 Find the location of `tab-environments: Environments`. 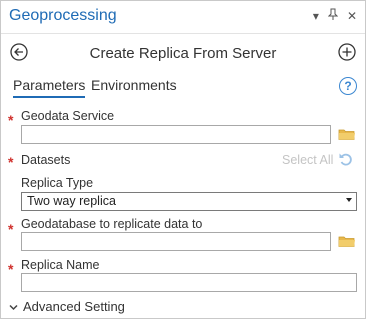

tab-environments: Environments is located at coordinates (134, 86).